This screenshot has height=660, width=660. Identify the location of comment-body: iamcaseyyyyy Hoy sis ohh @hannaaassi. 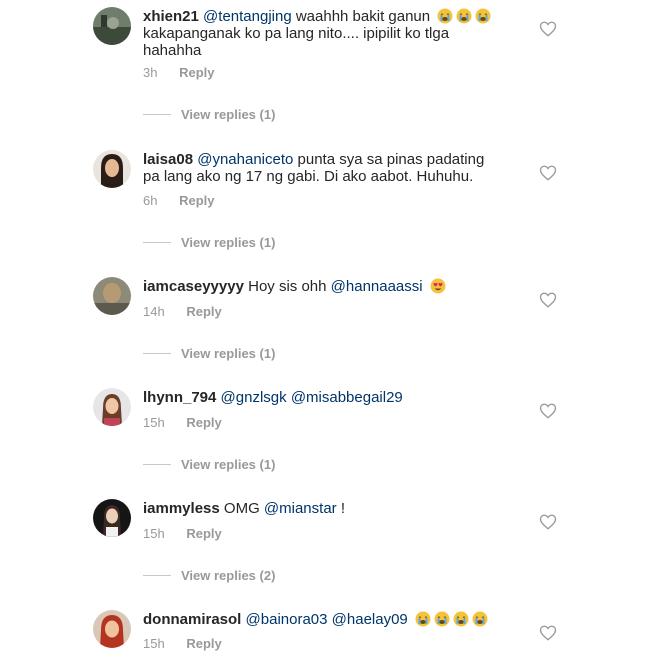
(328, 286).